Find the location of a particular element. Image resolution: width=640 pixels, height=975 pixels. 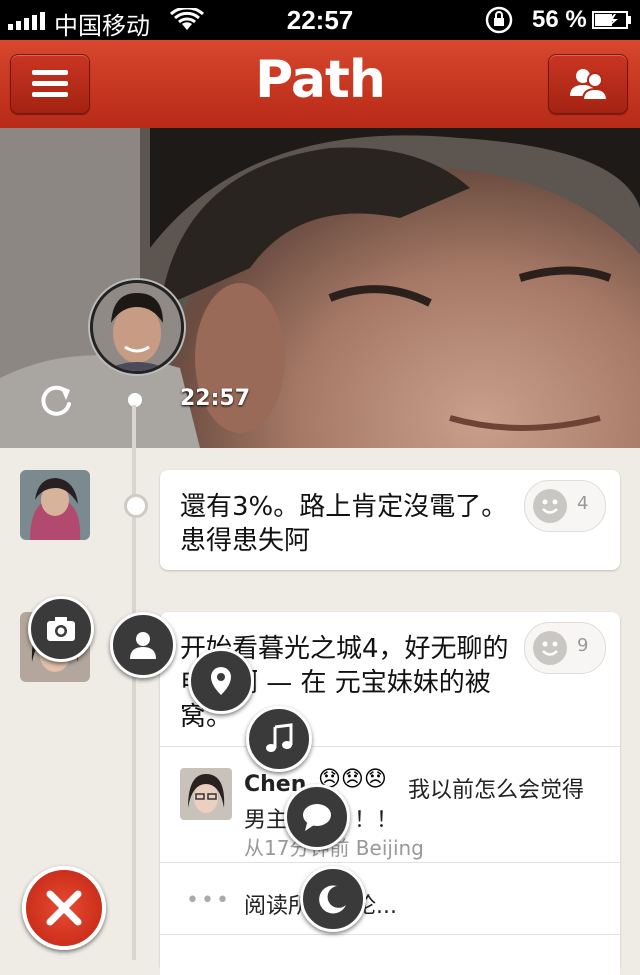

location-button is located at coordinates (221, 681).